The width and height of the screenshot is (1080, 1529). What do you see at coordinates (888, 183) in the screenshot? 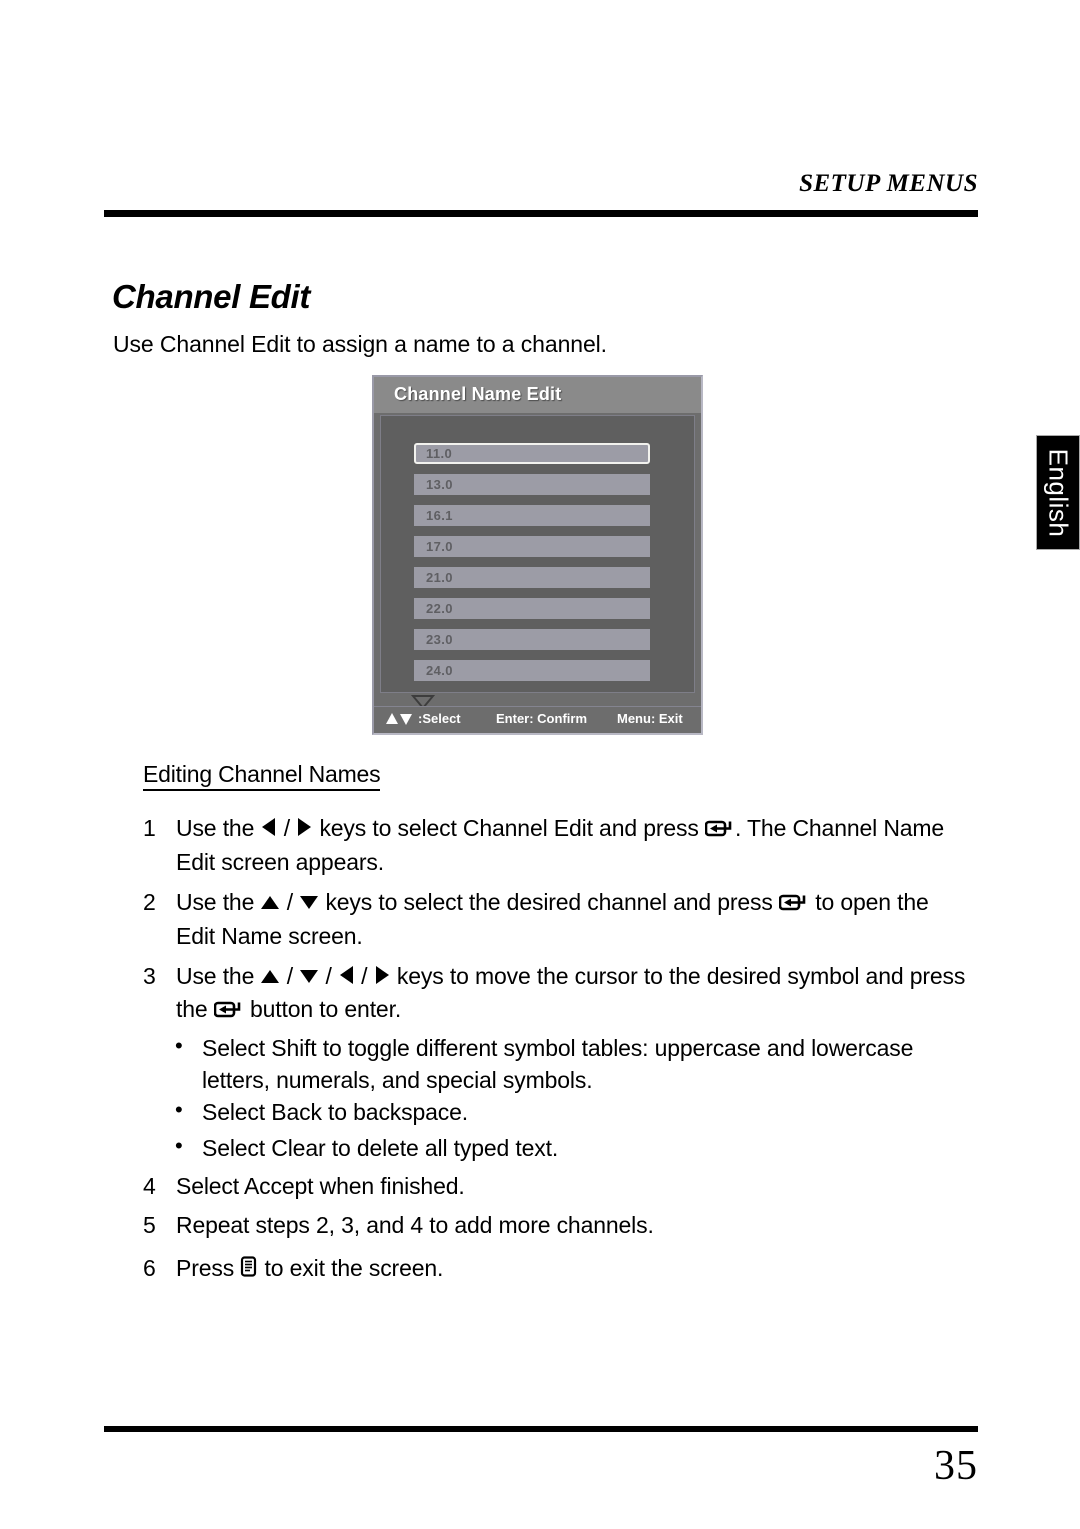
I see `running-head: SETUP MENUS` at bounding box center [888, 183].